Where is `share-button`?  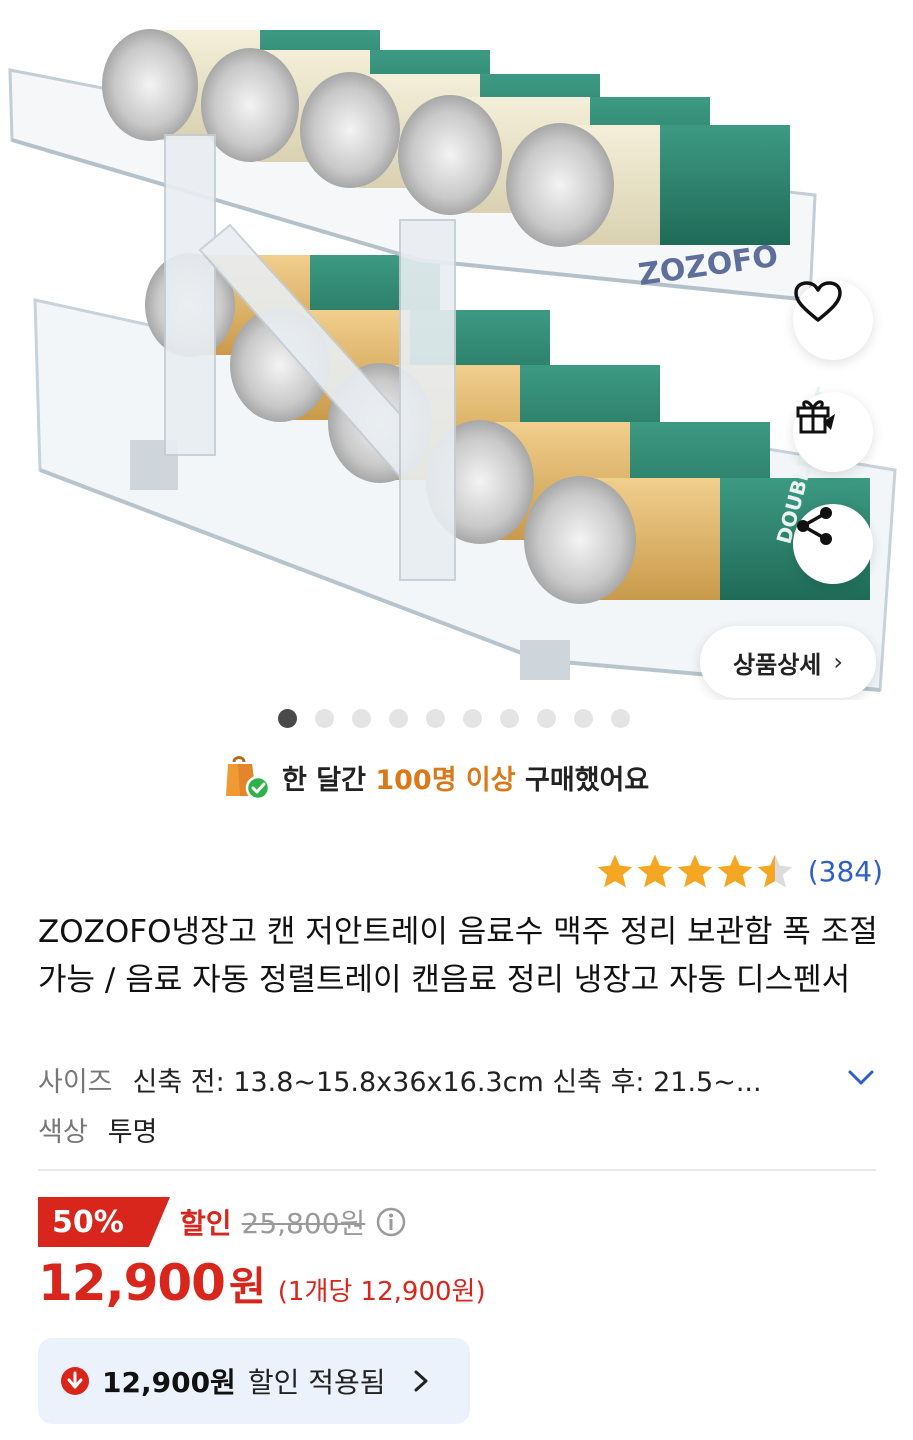
share-button is located at coordinates (833, 544).